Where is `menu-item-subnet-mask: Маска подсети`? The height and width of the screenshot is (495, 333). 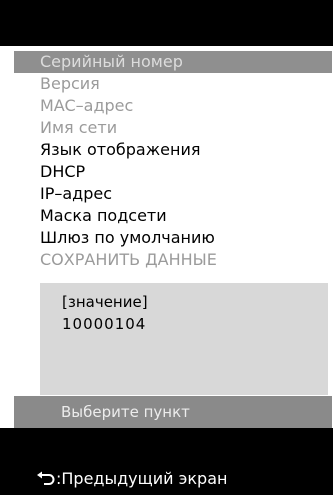
menu-item-subnet-mask: Маска подсети is located at coordinates (173, 216).